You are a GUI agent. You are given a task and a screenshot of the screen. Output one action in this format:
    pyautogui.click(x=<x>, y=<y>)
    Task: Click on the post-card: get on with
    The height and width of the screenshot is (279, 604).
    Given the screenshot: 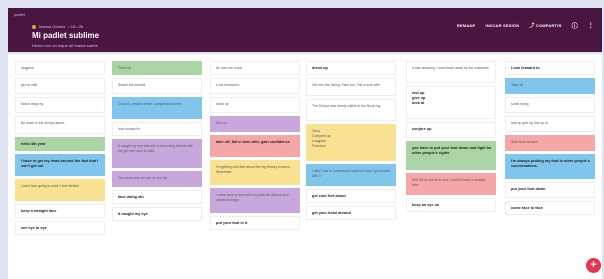 What is the action you would take?
    pyautogui.click(x=60, y=86)
    